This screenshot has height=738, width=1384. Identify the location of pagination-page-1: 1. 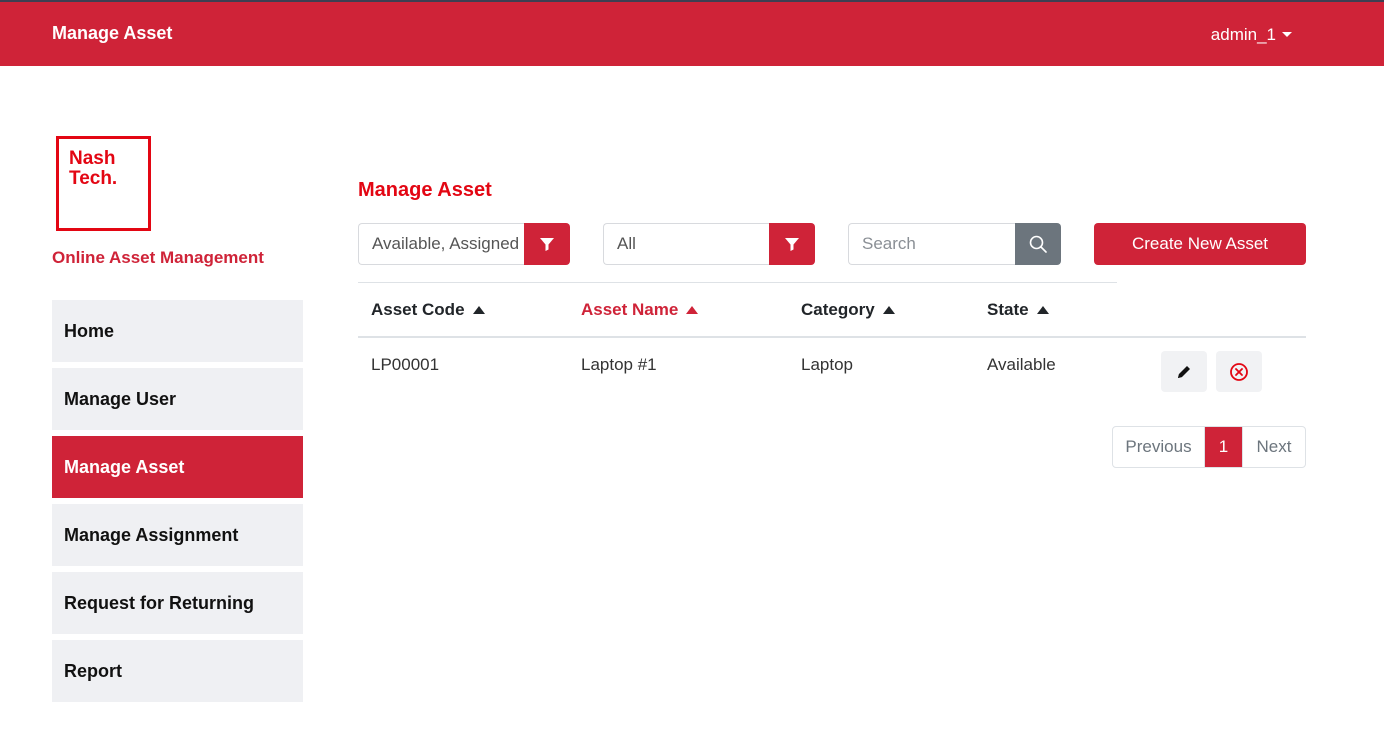
(1223, 447).